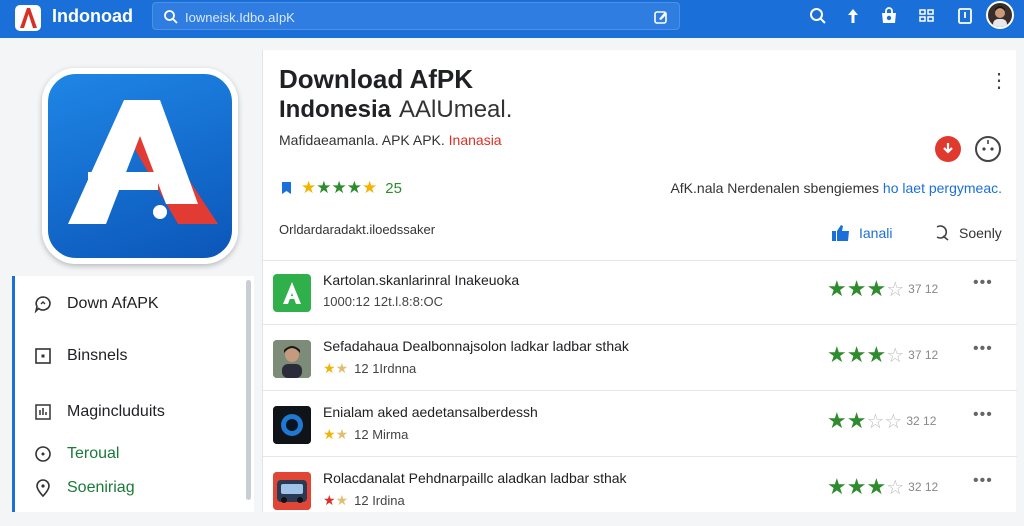 The image size is (1024, 526). What do you see at coordinates (980, 233) in the screenshot?
I see `save-label: Soenly` at bounding box center [980, 233].